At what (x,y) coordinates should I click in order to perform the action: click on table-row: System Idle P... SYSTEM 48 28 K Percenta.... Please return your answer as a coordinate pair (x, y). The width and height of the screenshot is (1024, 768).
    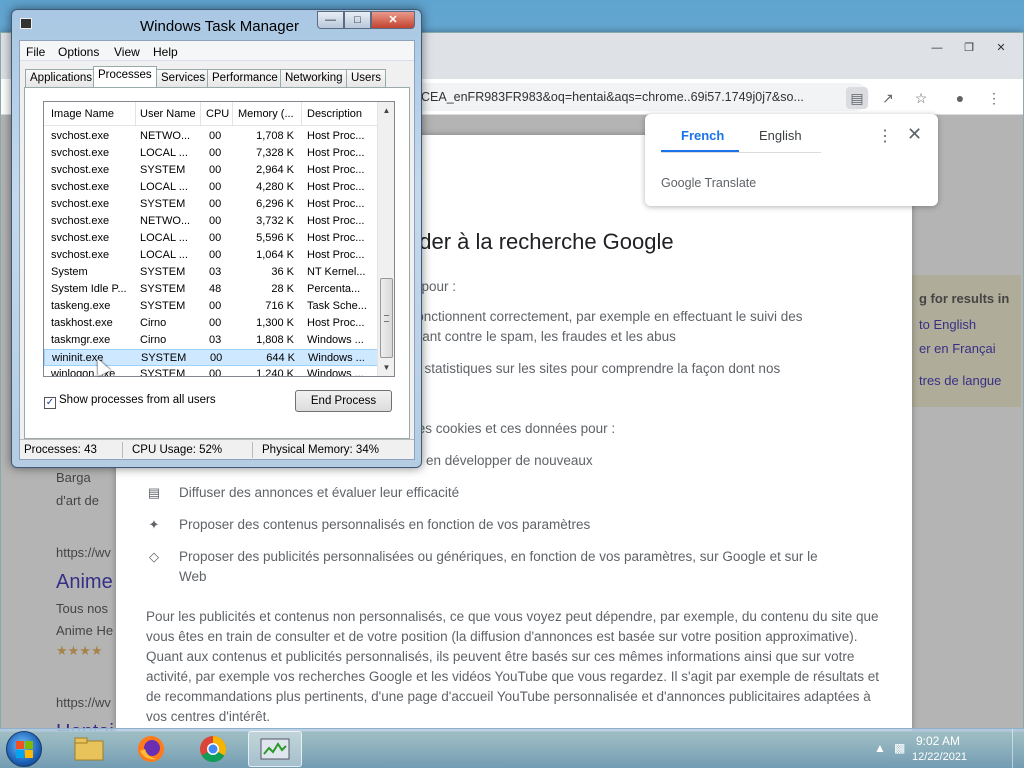
    Looking at the image, I should click on (211, 289).